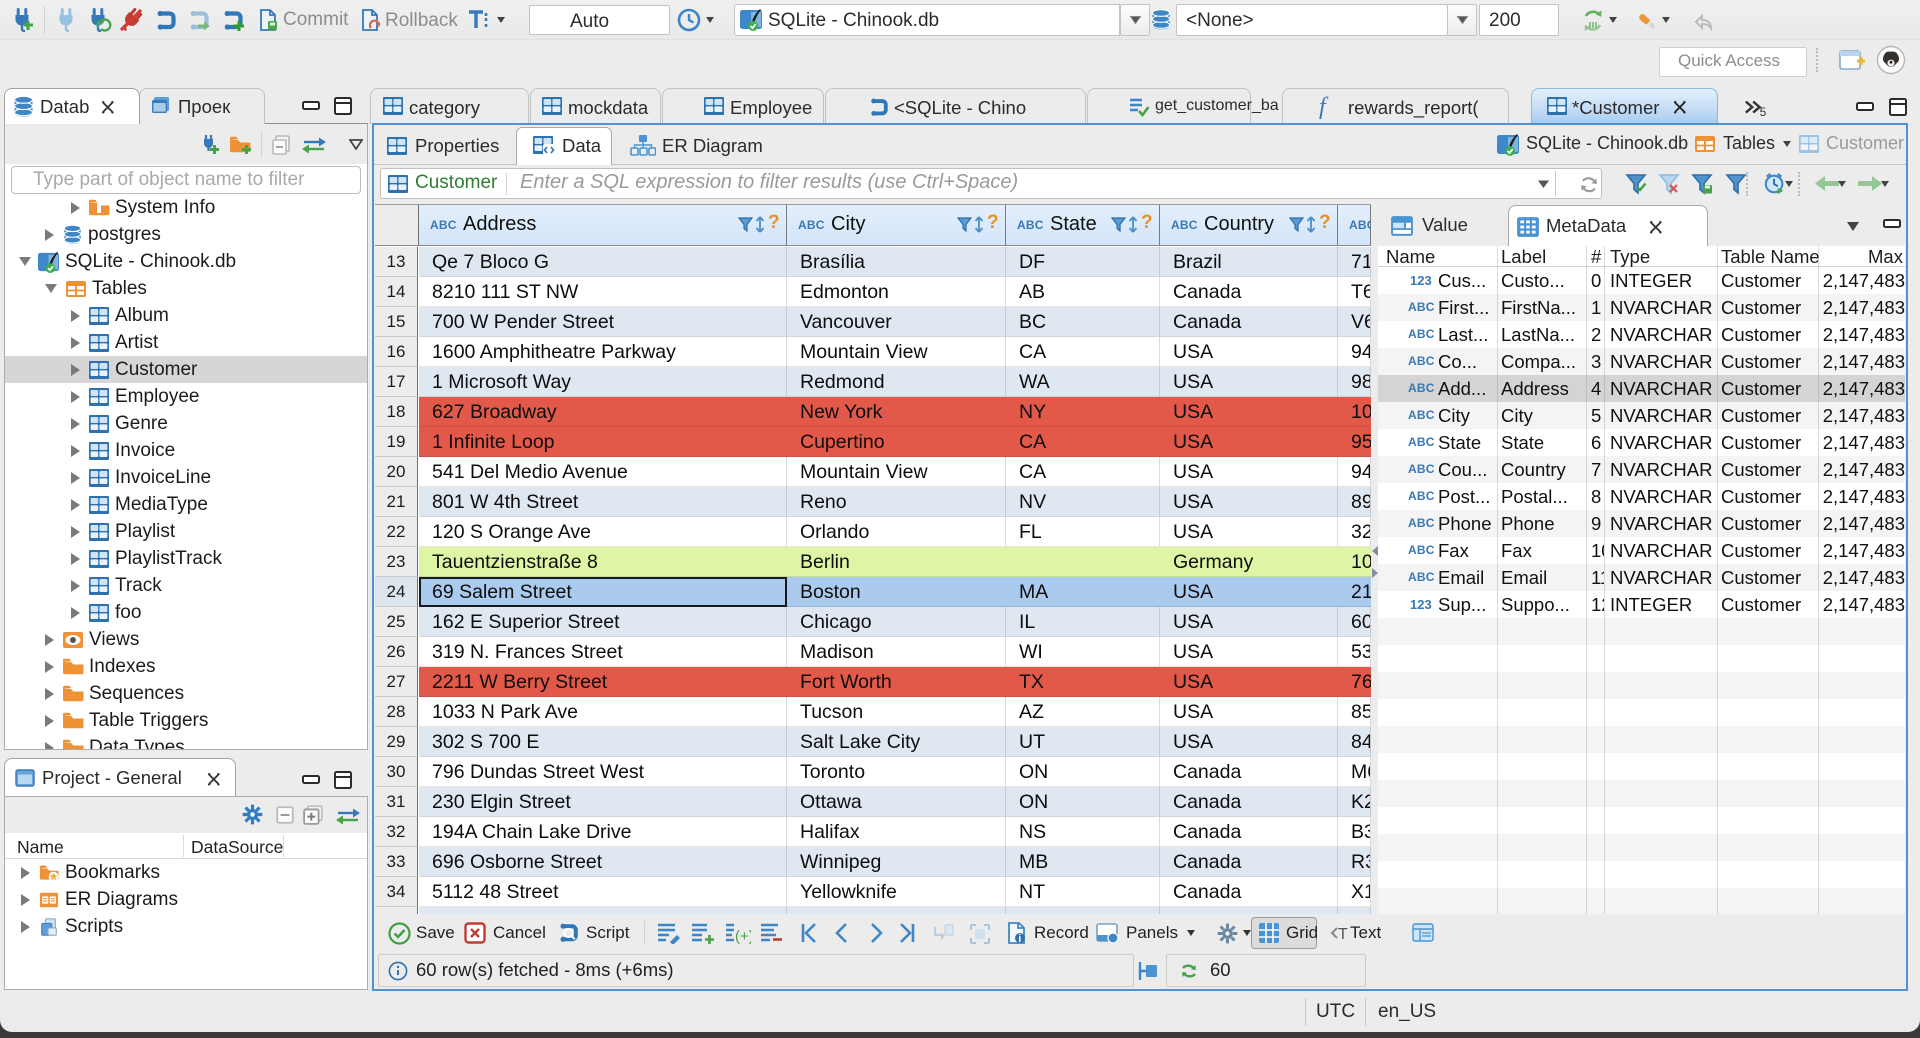 The height and width of the screenshot is (1038, 1920). Describe the element at coordinates (1343, 934) in the screenshot. I see `svg-text: T` at that location.